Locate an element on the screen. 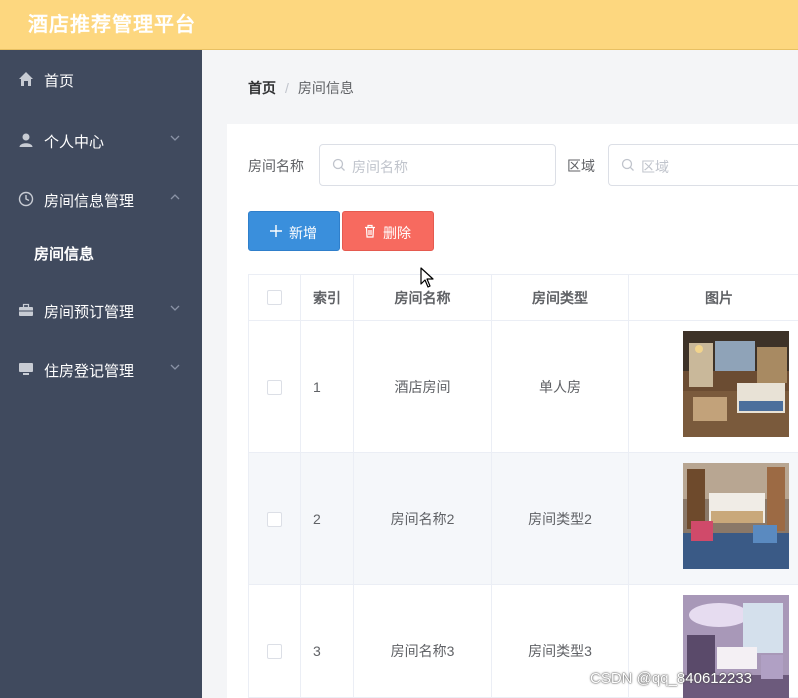 This screenshot has height=698, width=798. sidebar-item-personal-center: 个人中心 is located at coordinates (101, 140).